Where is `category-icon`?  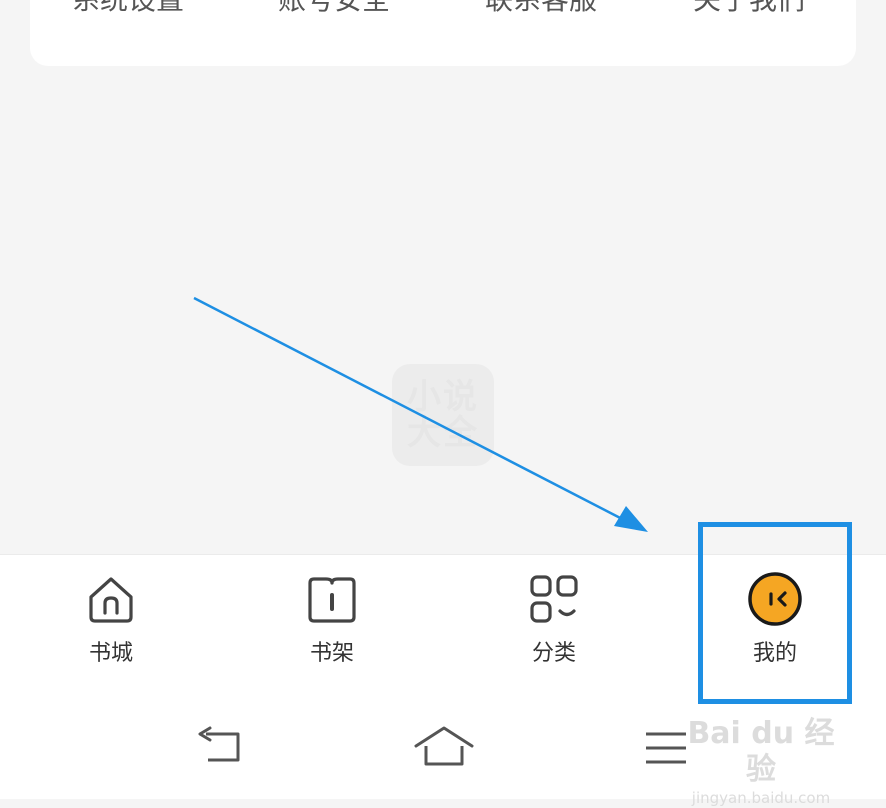 category-icon is located at coordinates (554, 599).